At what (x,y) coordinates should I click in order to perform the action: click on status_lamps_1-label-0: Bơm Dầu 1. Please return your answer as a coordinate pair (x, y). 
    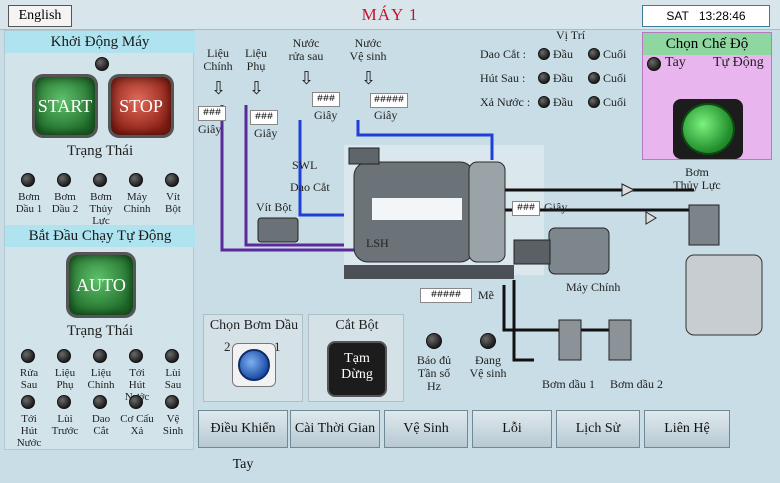
    Looking at the image, I should click on (29, 203).